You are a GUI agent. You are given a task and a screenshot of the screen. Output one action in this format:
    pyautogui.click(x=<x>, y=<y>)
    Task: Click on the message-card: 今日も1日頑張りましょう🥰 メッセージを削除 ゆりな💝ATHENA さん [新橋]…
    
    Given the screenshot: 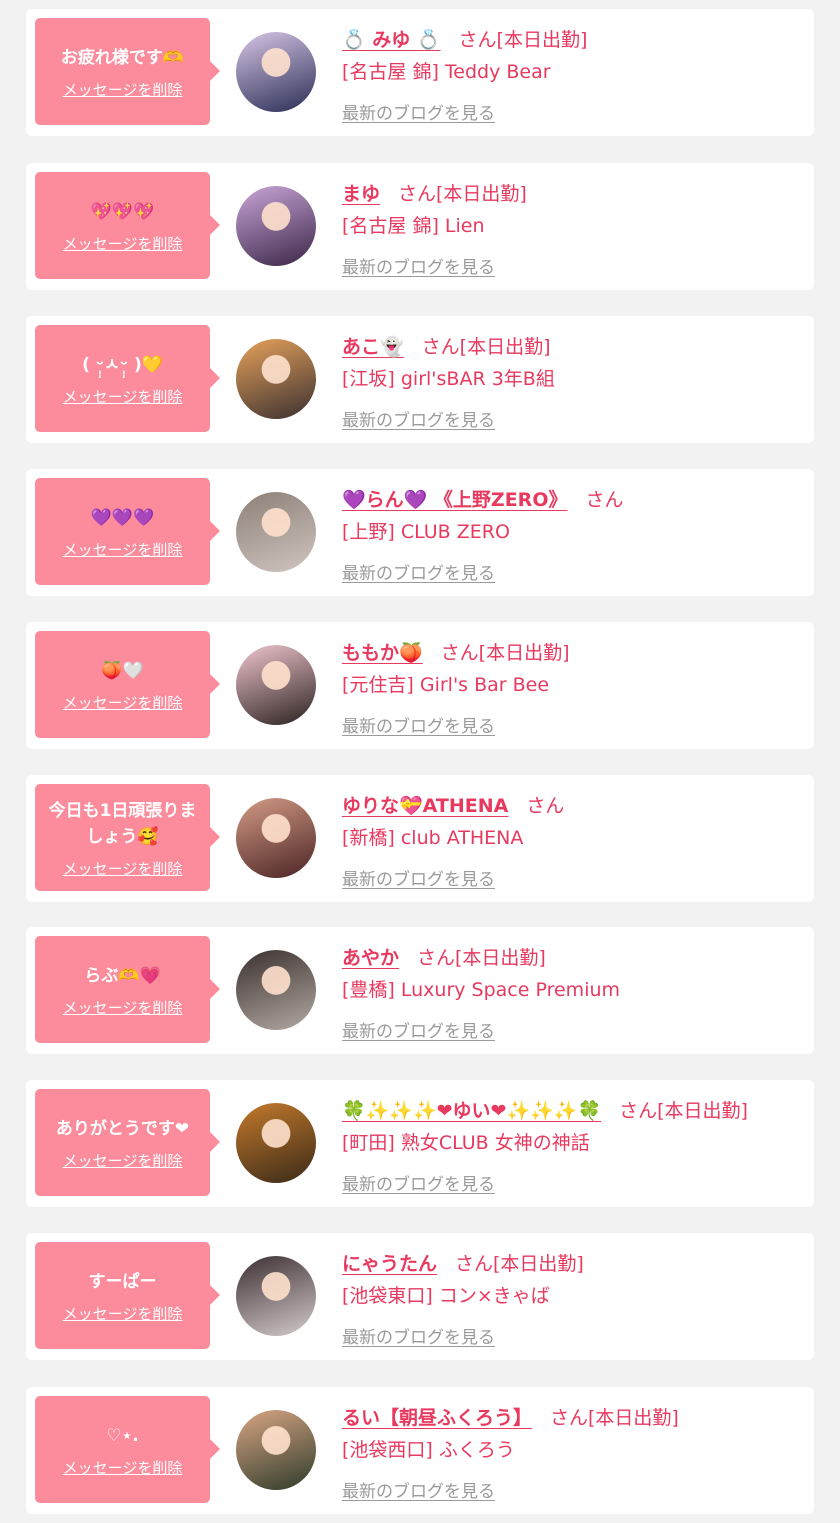 What is the action you would take?
    pyautogui.click(x=420, y=838)
    